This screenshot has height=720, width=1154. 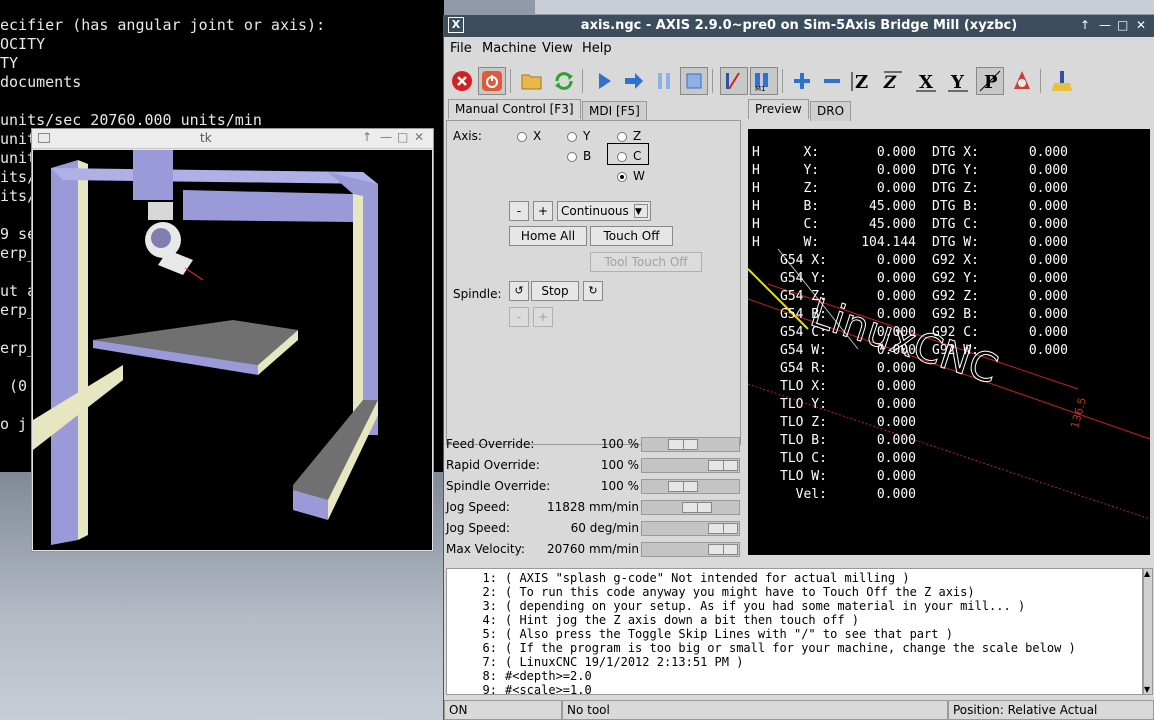 What do you see at coordinates (832, 81) in the screenshot?
I see `zoom-out-icon` at bounding box center [832, 81].